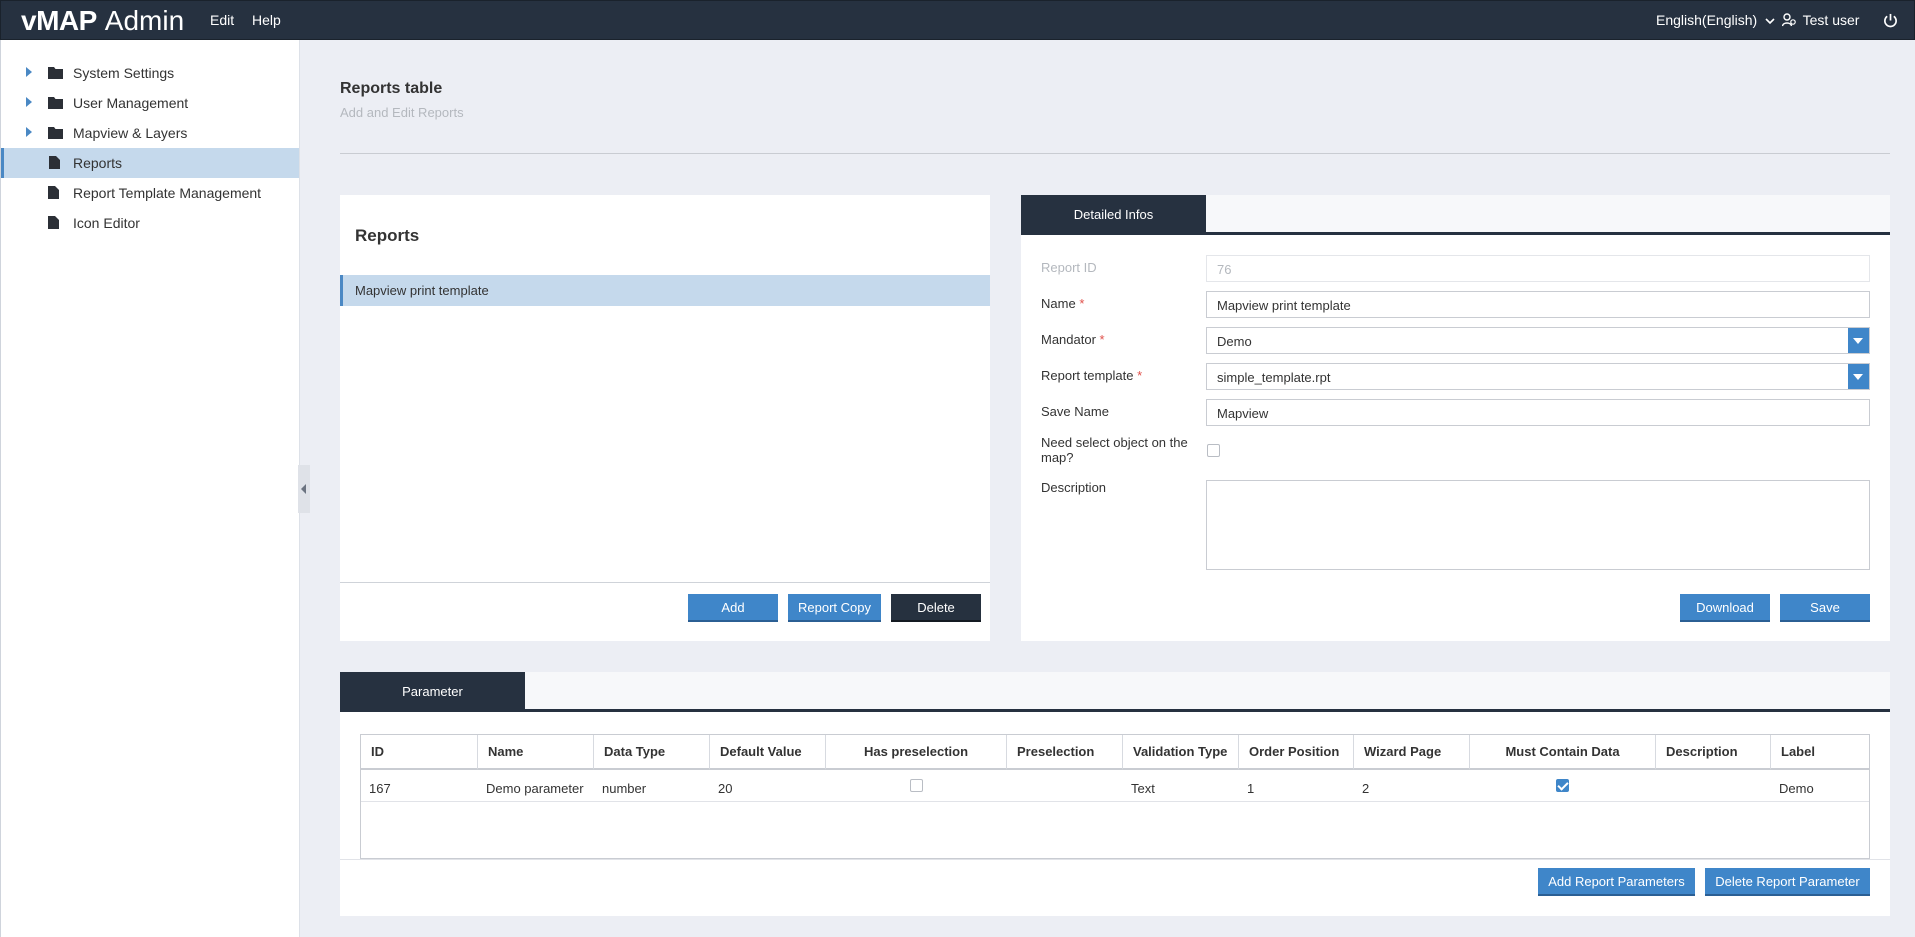 This screenshot has width=1915, height=937. Describe the element at coordinates (652, 752) in the screenshot. I see `column-header: Data Type` at that location.